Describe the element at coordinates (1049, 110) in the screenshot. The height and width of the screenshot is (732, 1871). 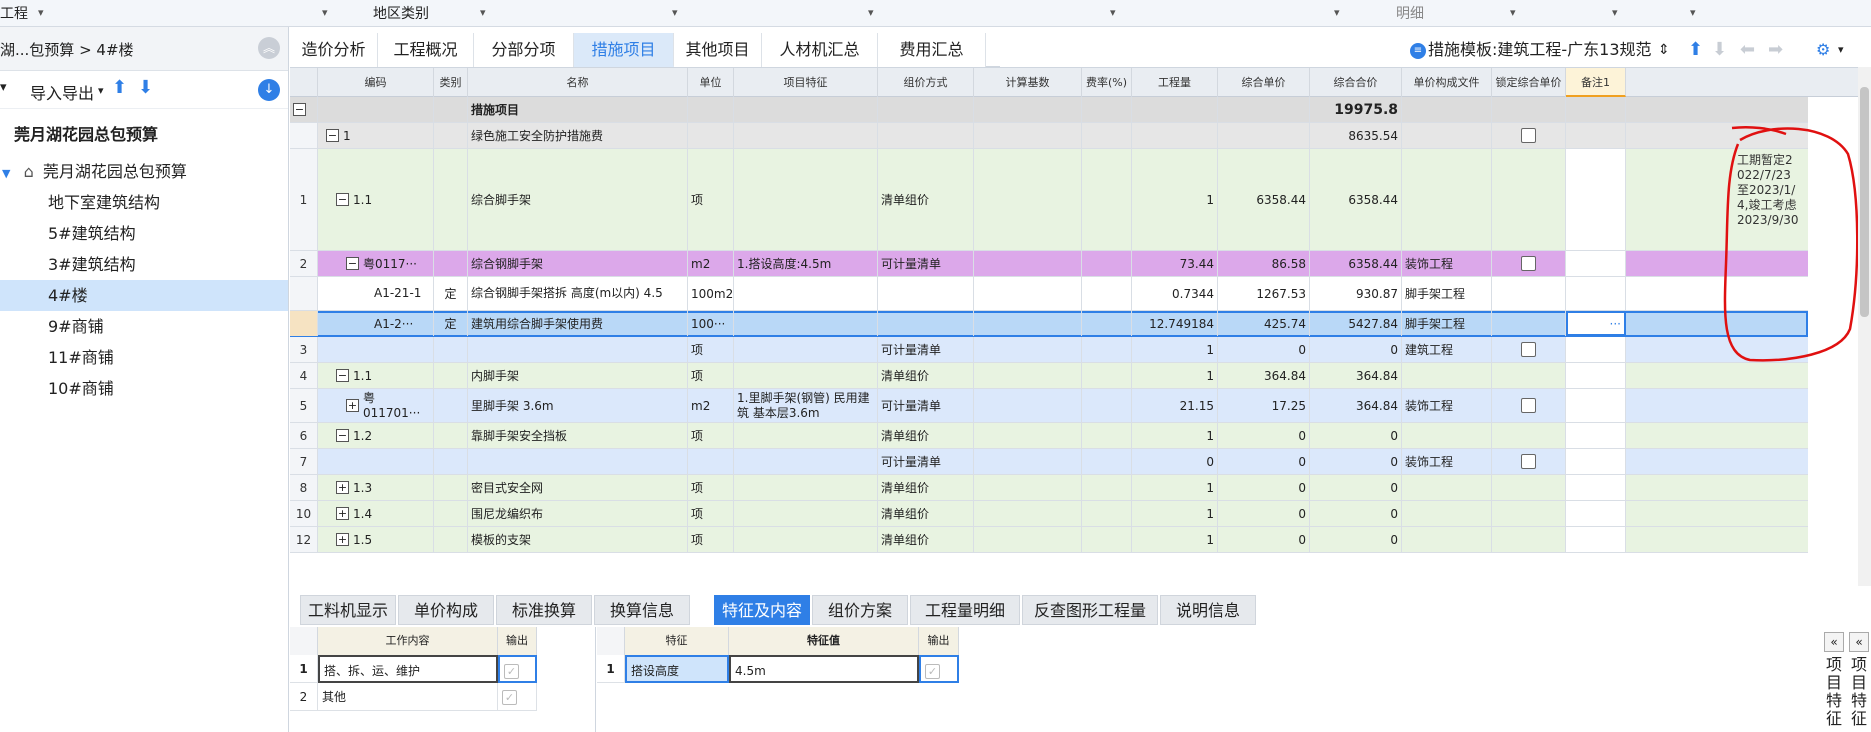
I see `table-row: − 措施项目 19975.8` at that location.